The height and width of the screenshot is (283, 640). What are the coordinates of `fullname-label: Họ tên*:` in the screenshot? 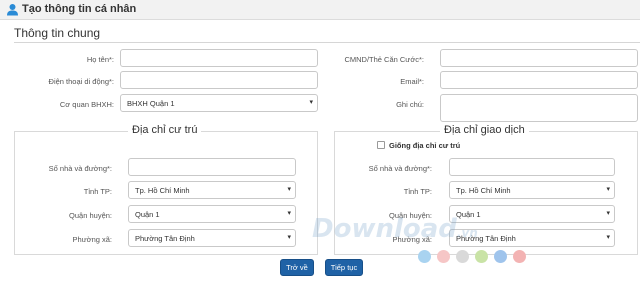 It's located at (100, 59).